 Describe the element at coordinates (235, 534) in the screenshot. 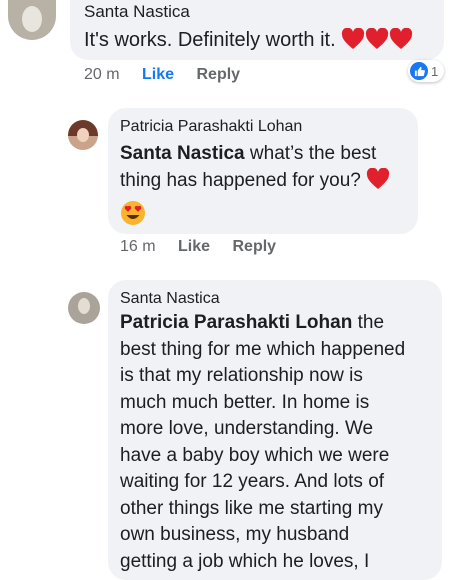

I see `comment-text-line-9: own business, my husband` at that location.